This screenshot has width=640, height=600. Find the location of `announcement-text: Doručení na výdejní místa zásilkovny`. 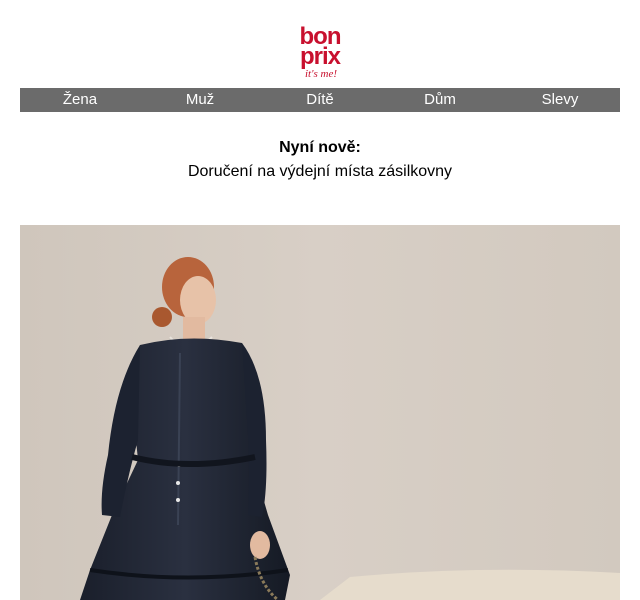

announcement-text: Doručení na výdejní místa zásilkovny is located at coordinates (320, 171).